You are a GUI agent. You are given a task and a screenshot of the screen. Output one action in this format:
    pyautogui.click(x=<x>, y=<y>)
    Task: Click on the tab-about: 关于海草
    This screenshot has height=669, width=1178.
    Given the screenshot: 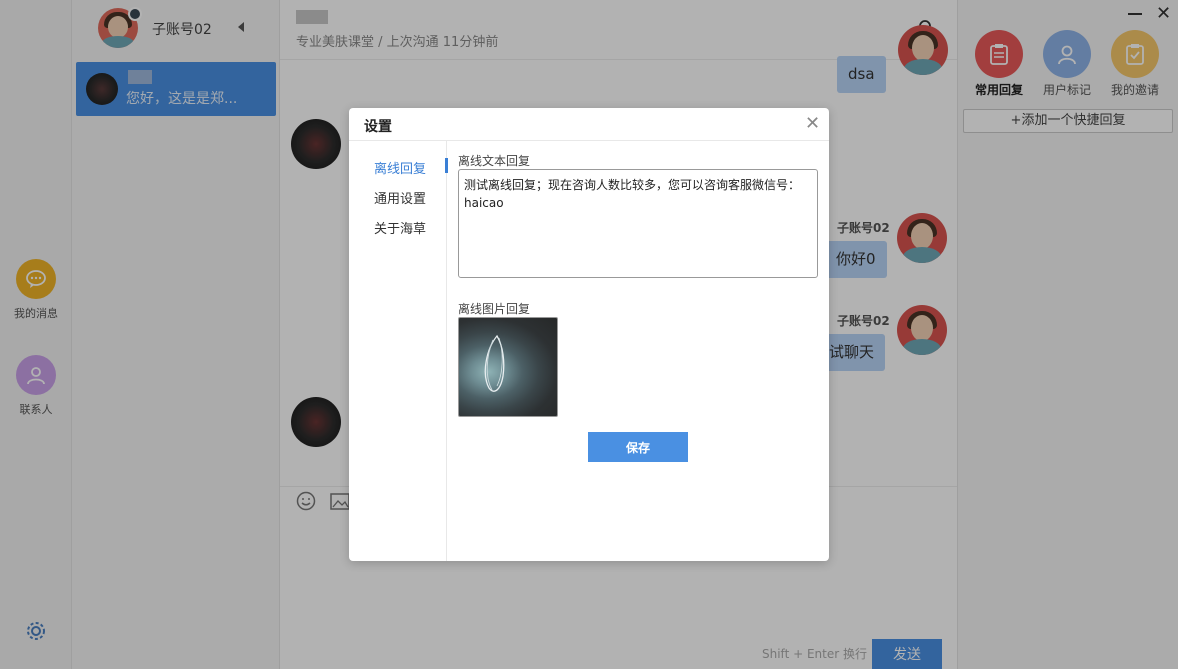 What is the action you would take?
    pyautogui.click(x=400, y=227)
    